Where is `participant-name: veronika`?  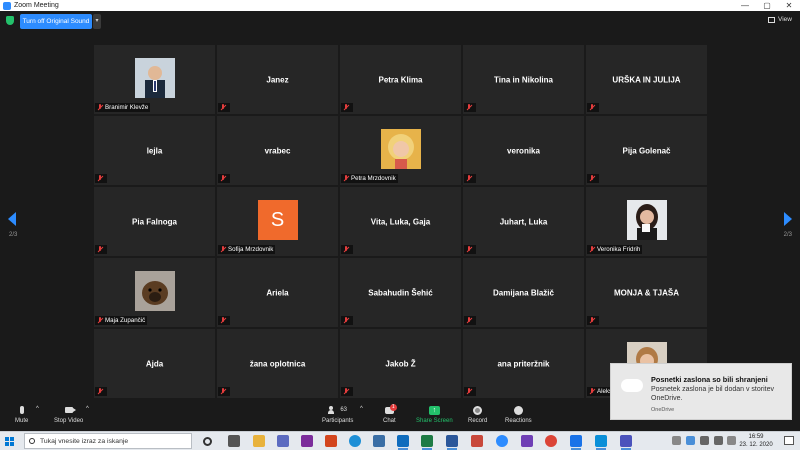 participant-name: veronika is located at coordinates (523, 150).